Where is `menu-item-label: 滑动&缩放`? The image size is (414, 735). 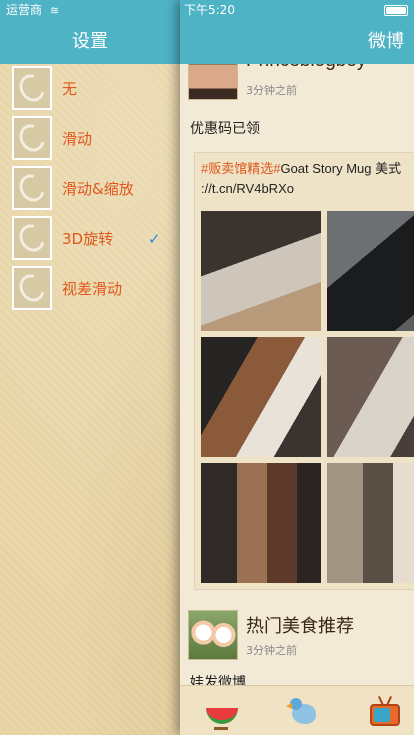 menu-item-label: 滑动&缩放 is located at coordinates (98, 189).